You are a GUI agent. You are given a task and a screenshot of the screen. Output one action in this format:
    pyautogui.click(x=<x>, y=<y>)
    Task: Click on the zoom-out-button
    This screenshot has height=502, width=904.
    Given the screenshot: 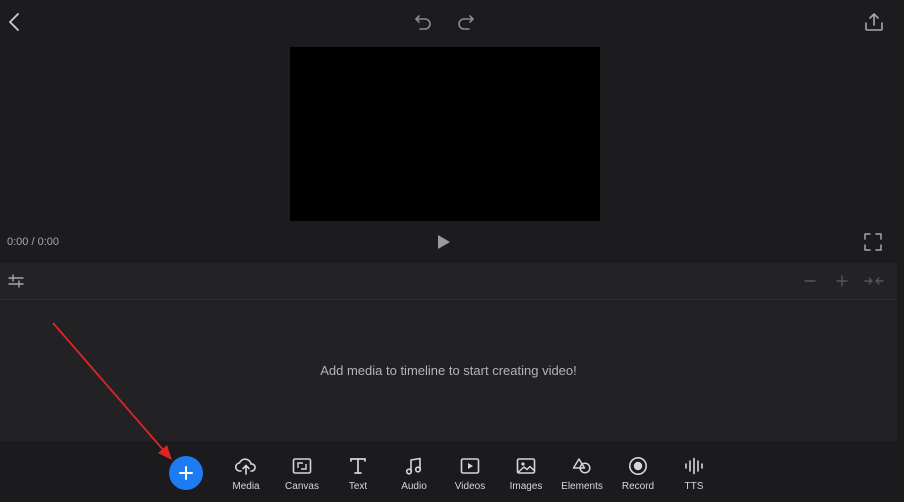 What is the action you would take?
    pyautogui.click(x=810, y=281)
    